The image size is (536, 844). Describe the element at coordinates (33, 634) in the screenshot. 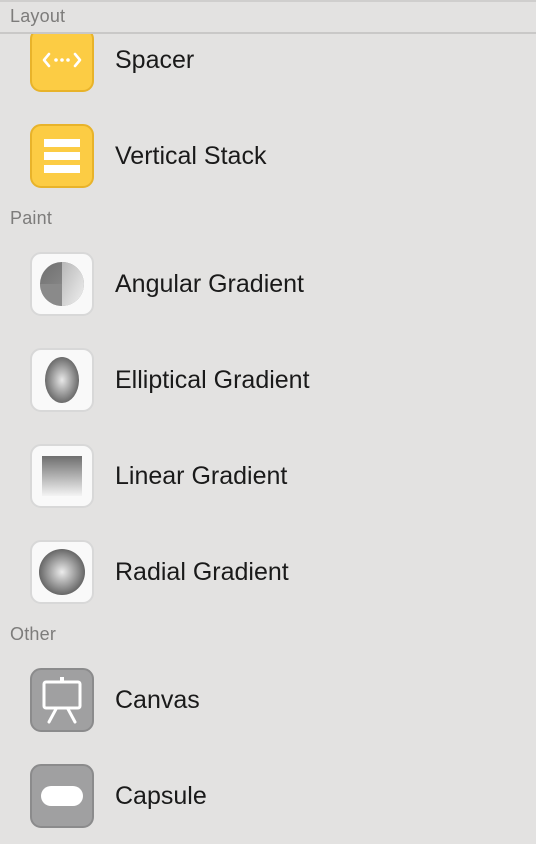

I see `section-title-other: Other` at that location.